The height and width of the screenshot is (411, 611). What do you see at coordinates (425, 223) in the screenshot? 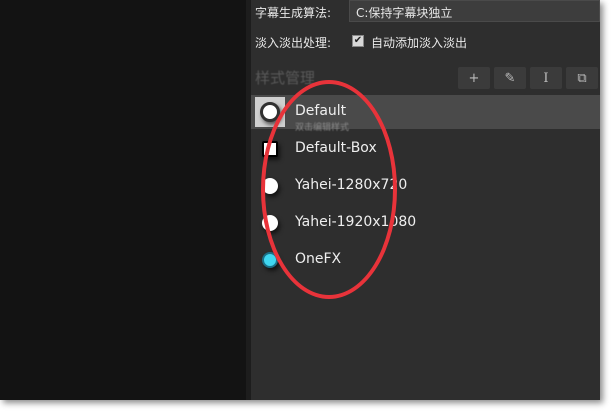
I see `style-item-yahei-1920: Yahei-1920x1080` at bounding box center [425, 223].